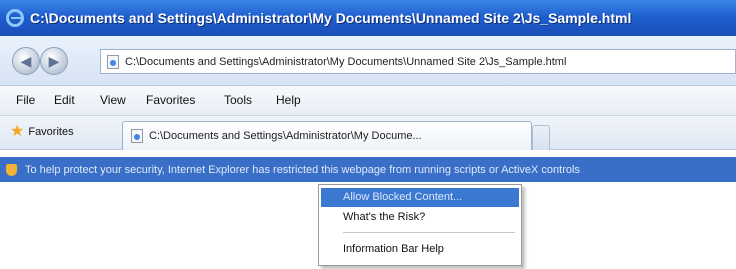 The width and height of the screenshot is (736, 269). I want to click on menu-information-bar-help: Information Bar Help, so click(420, 249).